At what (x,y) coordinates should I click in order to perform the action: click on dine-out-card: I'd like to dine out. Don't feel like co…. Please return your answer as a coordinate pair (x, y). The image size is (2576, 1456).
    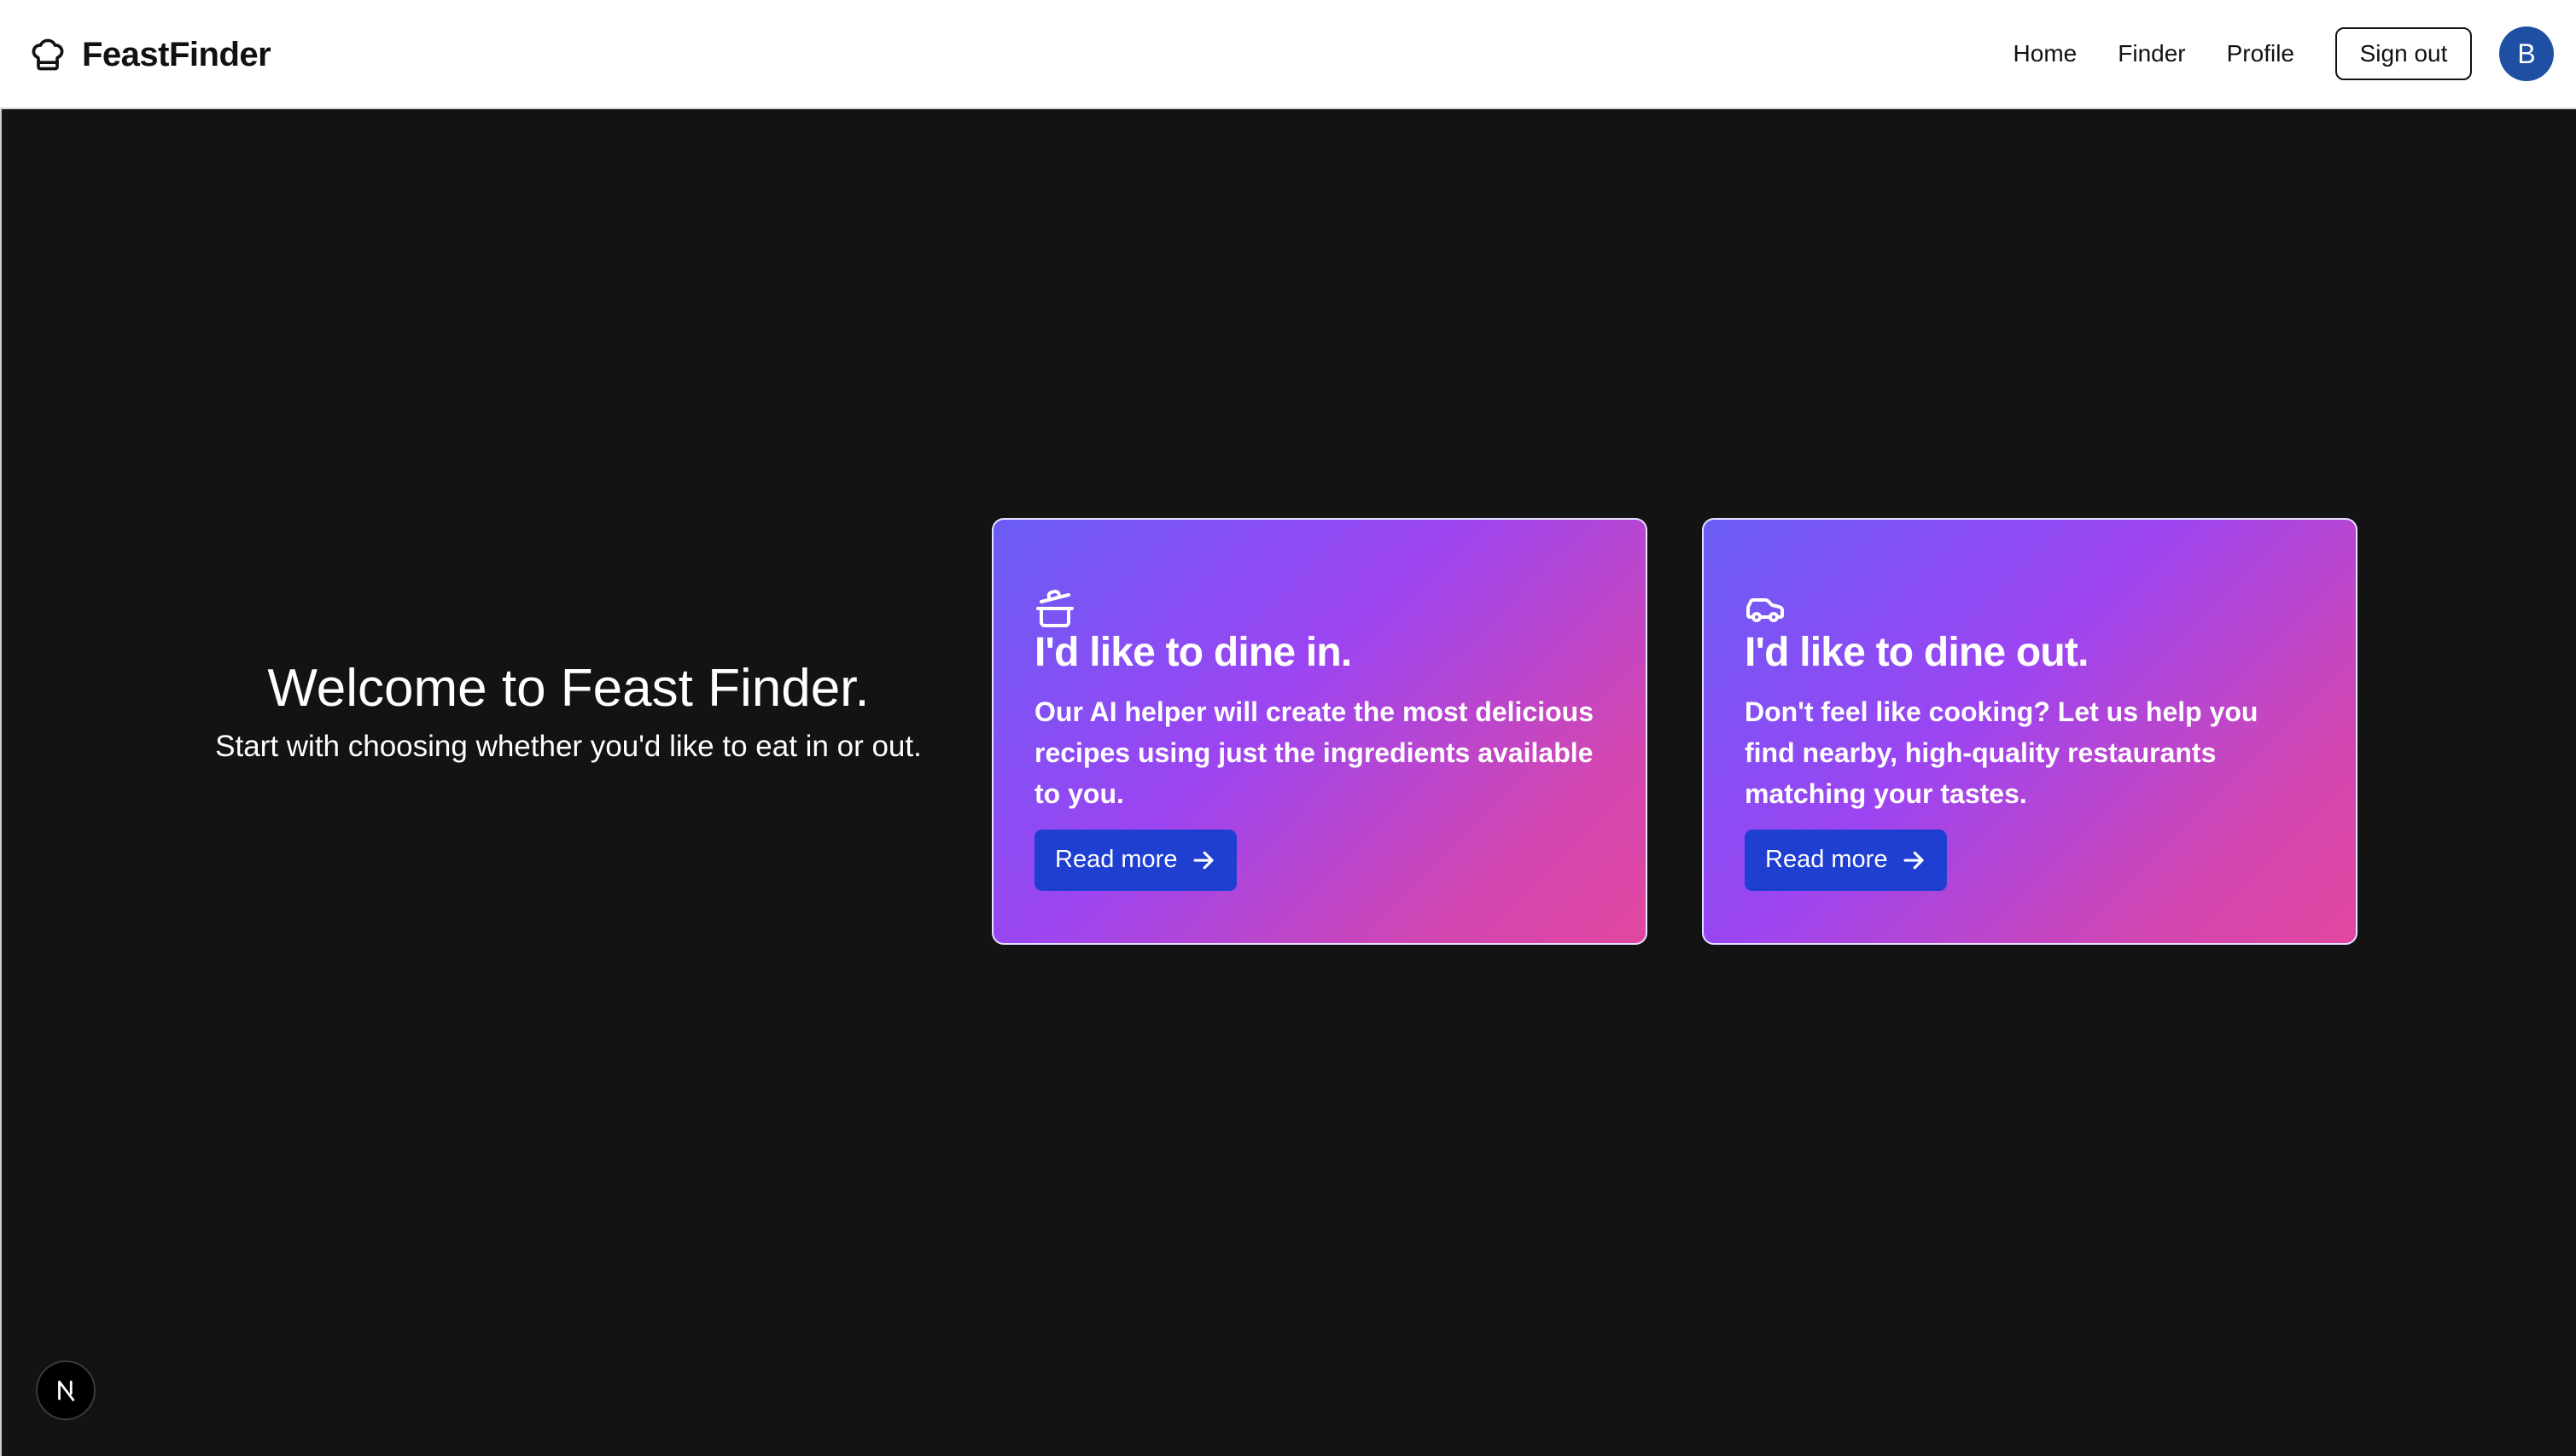
    Looking at the image, I should click on (2029, 731).